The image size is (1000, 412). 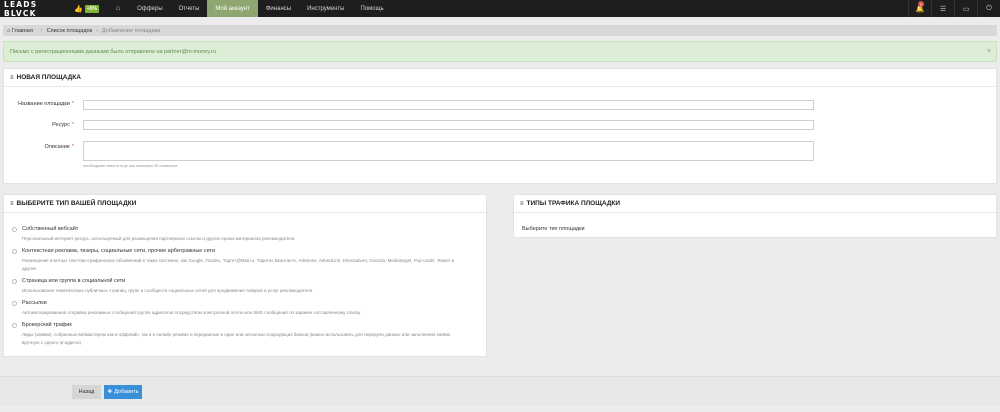 I want to click on breadcrumb-home-label: Главная, so click(x=22, y=30).